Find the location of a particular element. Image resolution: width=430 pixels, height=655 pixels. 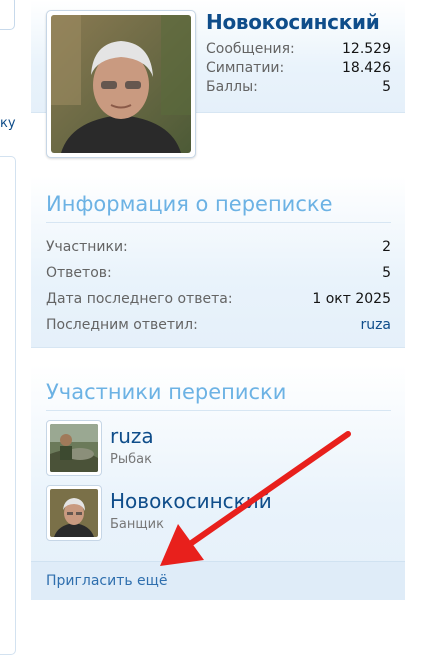

participant-title: Рыбак is located at coordinates (131, 459).